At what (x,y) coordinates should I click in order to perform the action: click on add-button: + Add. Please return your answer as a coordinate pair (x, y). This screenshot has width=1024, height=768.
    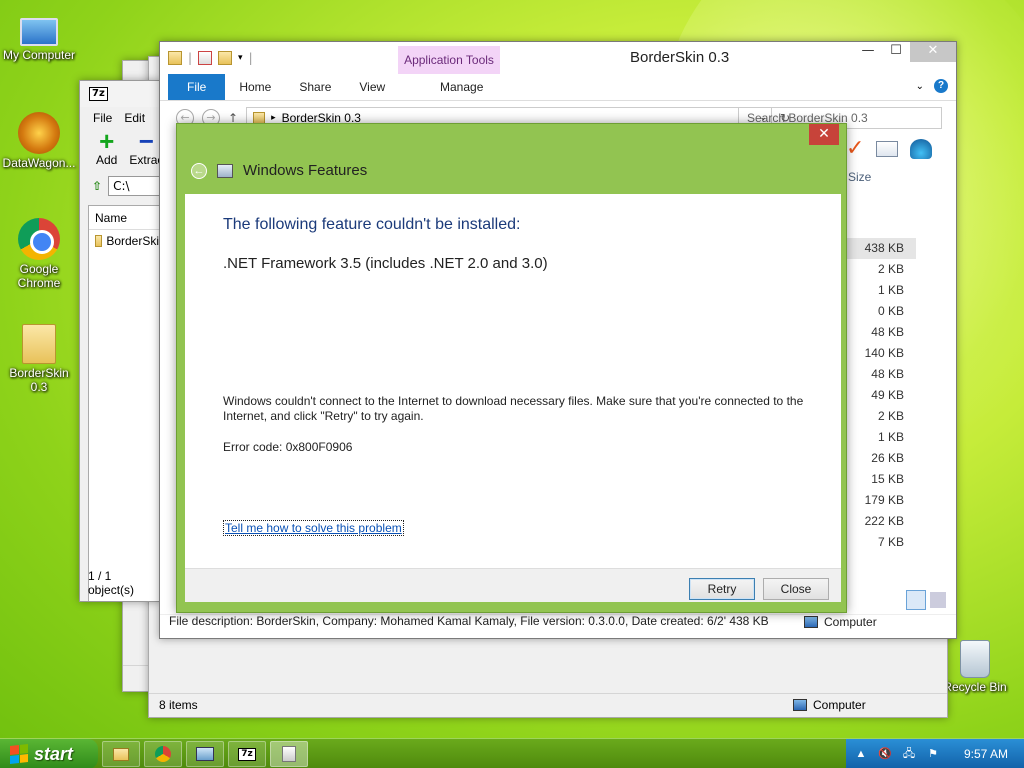
    Looking at the image, I should click on (106, 149).